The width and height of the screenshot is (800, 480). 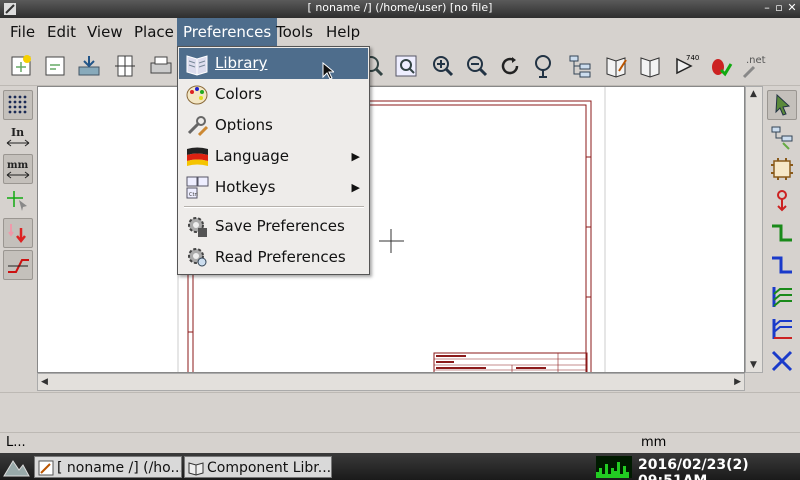 I want to click on menu-item-hotkeys: Ctrl Hotkeys ▶, so click(x=273, y=187).